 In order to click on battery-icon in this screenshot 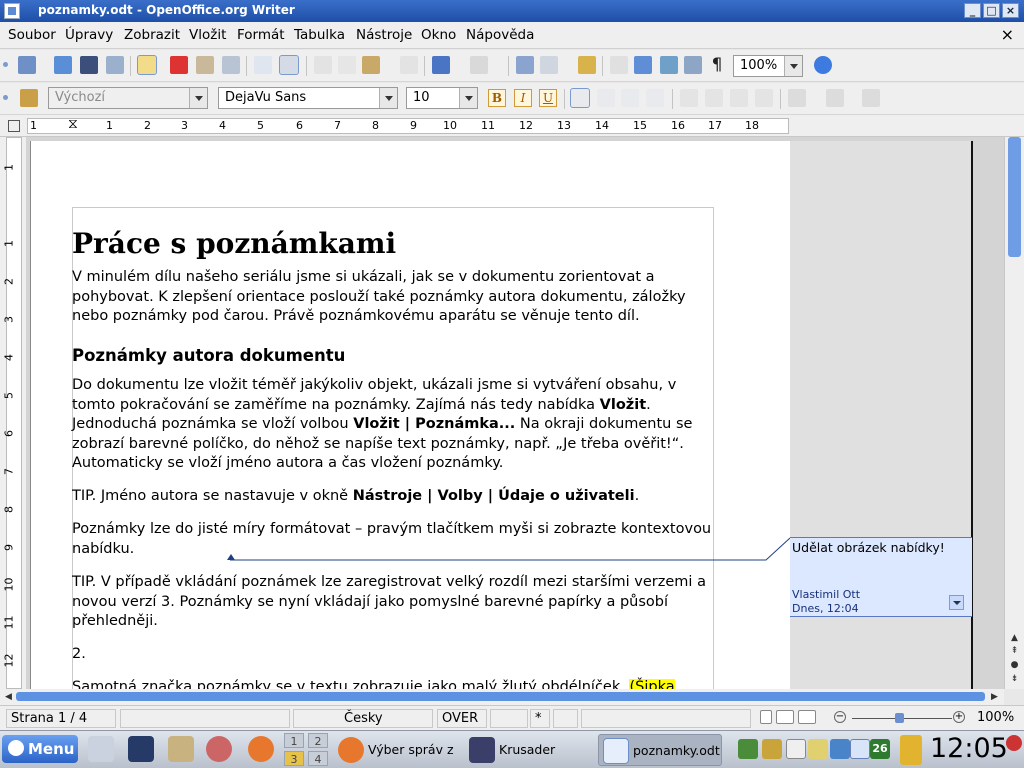, I will do `click(911, 750)`.